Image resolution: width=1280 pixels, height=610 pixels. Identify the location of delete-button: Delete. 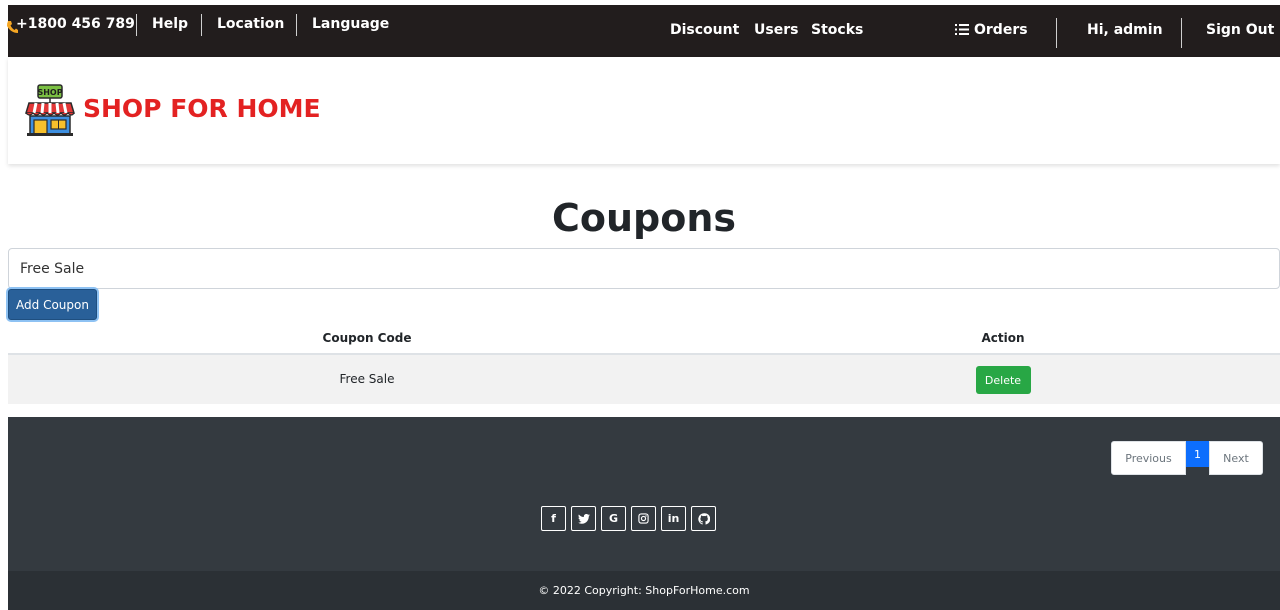
(1003, 380).